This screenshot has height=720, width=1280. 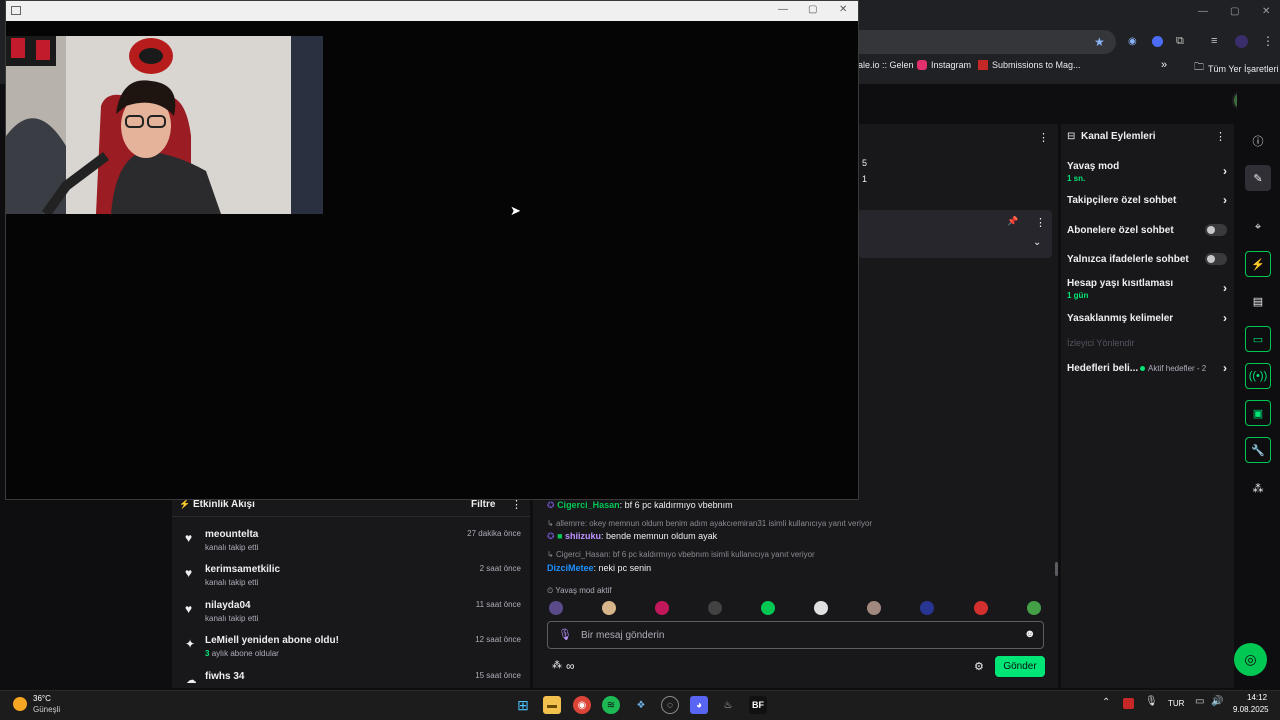 What do you see at coordinates (1258, 339) in the screenshot?
I see `chat-bubble-icon: ▭` at bounding box center [1258, 339].